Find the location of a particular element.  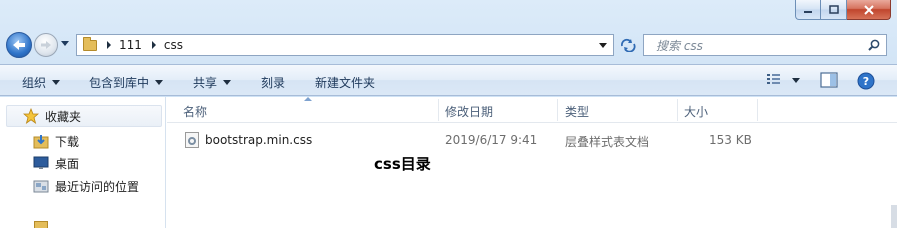

sidebar-item-label: 桌面 is located at coordinates (67, 163).